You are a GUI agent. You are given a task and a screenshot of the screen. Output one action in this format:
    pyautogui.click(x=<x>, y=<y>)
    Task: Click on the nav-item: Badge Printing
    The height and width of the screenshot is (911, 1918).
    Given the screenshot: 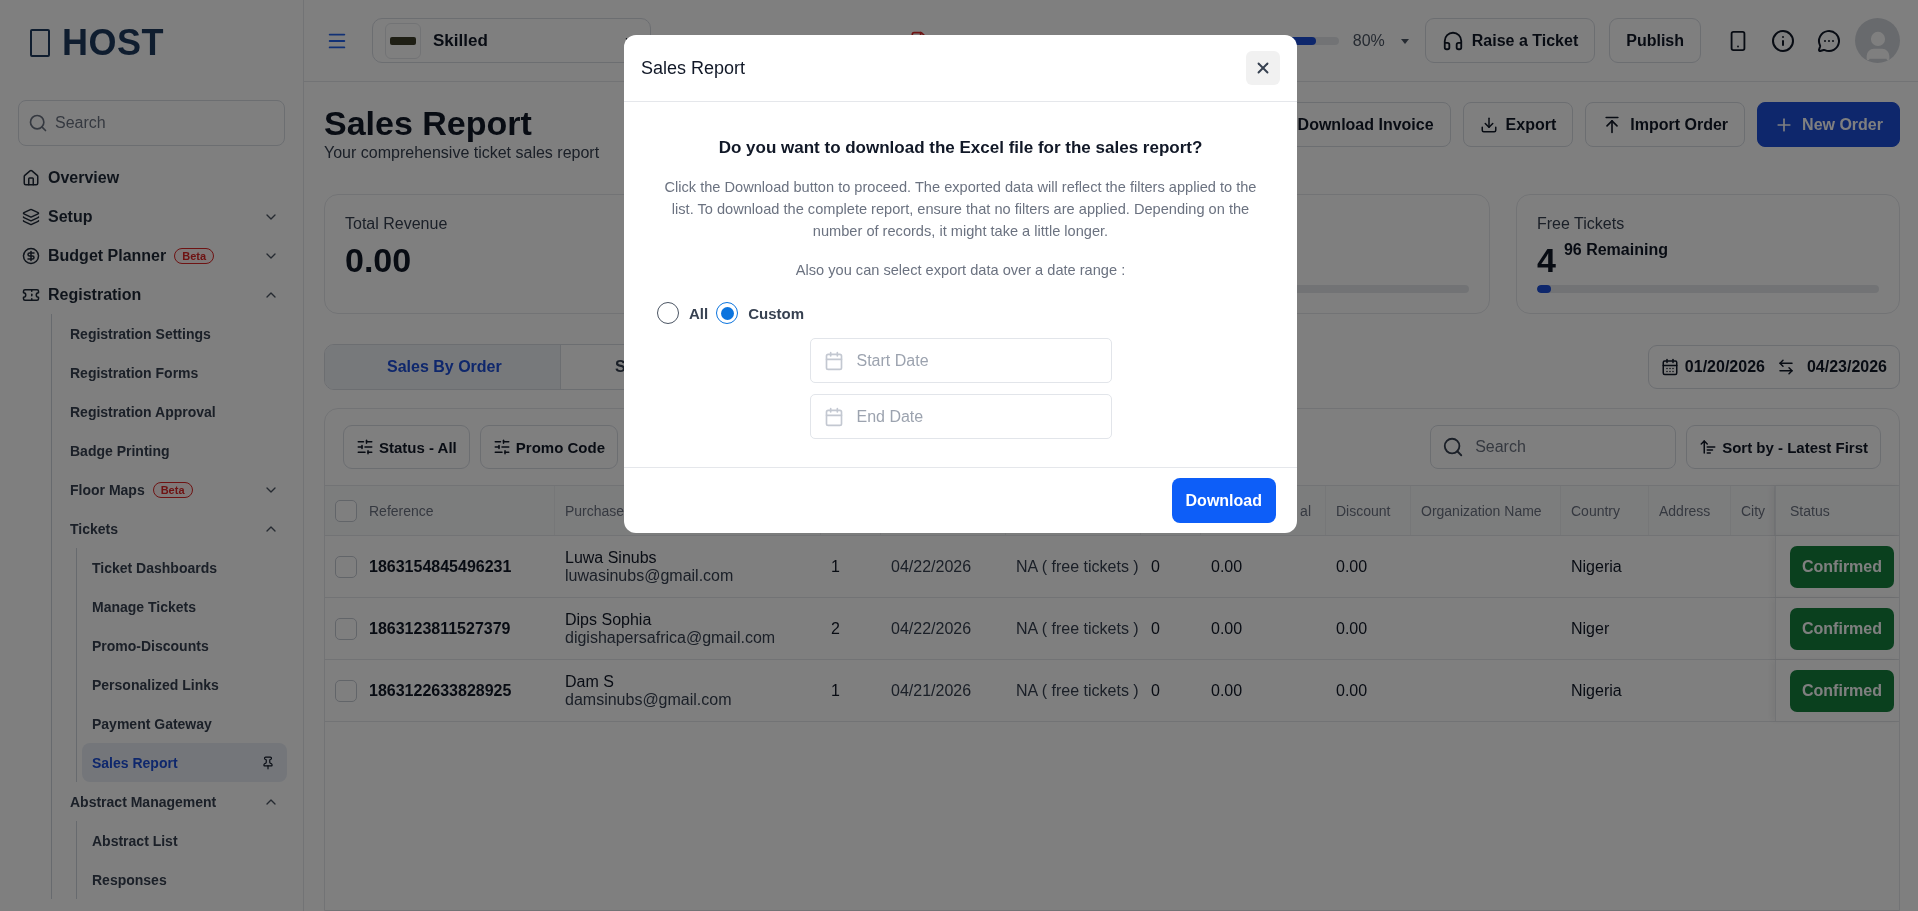 What is the action you would take?
    pyautogui.click(x=169, y=450)
    